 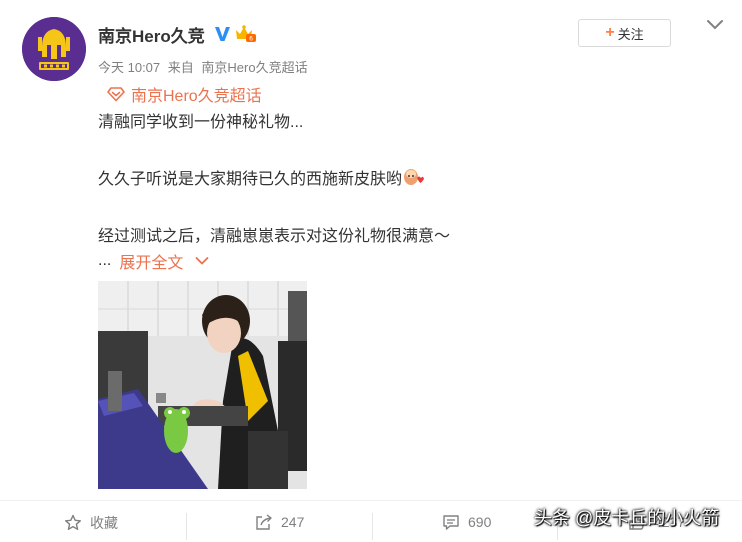 What do you see at coordinates (293, 522) in the screenshot?
I see `repost-count: 247` at bounding box center [293, 522].